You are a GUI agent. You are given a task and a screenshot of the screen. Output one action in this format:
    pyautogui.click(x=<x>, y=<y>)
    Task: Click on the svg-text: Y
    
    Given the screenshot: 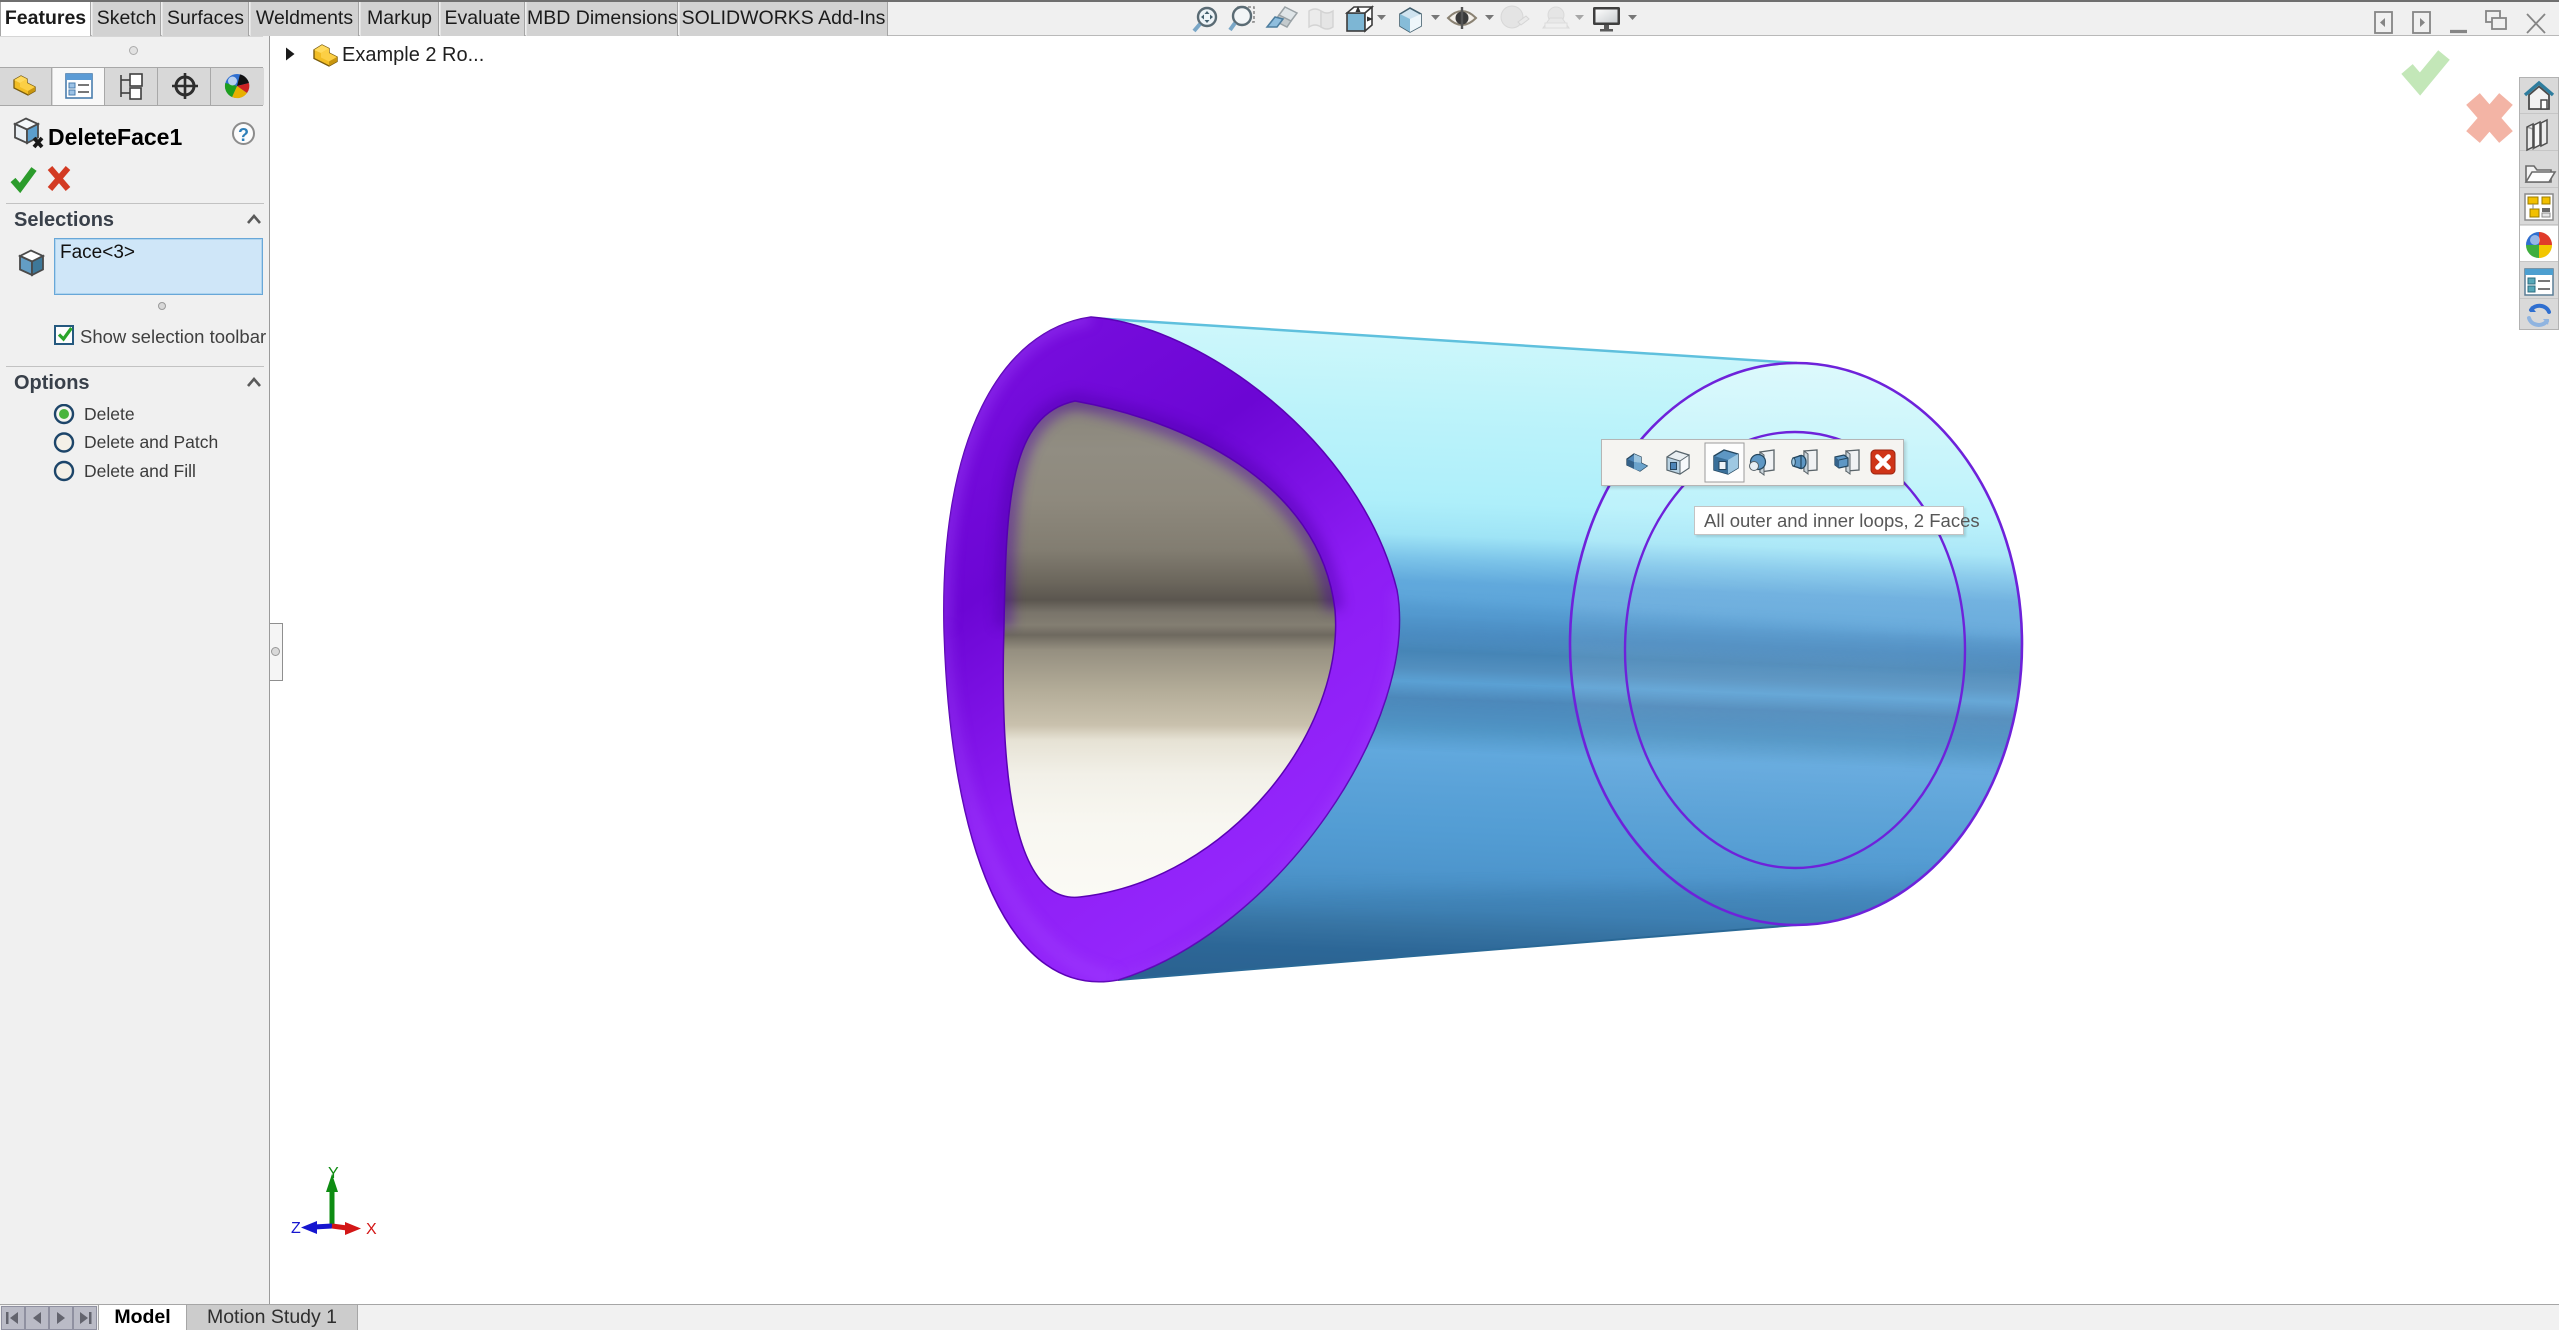 What is the action you would take?
    pyautogui.click(x=333, y=1173)
    